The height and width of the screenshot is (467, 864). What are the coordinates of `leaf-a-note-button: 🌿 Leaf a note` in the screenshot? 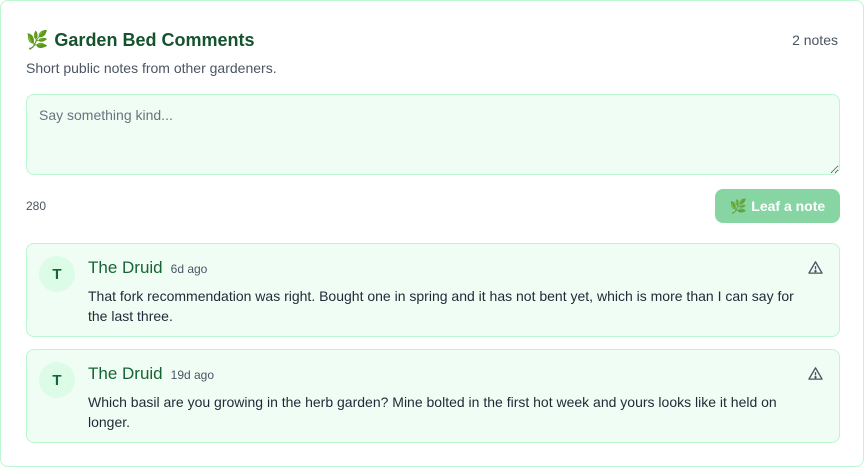 It's located at (777, 206).